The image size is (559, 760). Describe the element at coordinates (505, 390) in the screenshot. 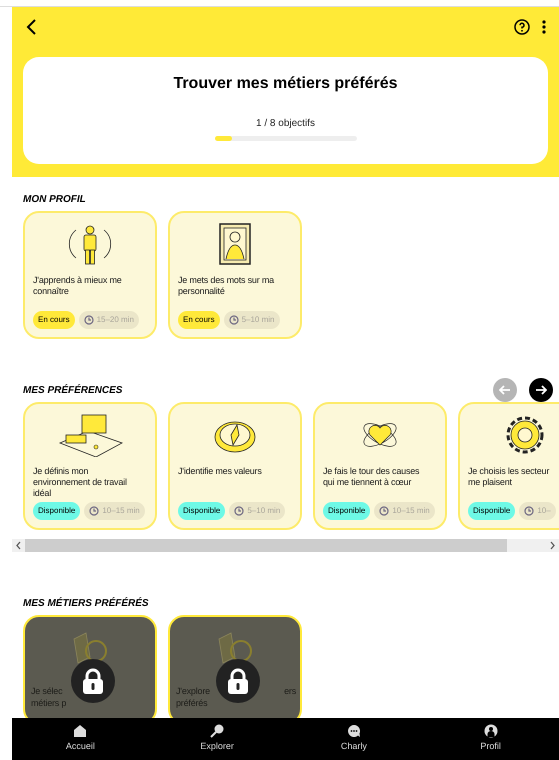

I see `left-arrow-icon` at that location.